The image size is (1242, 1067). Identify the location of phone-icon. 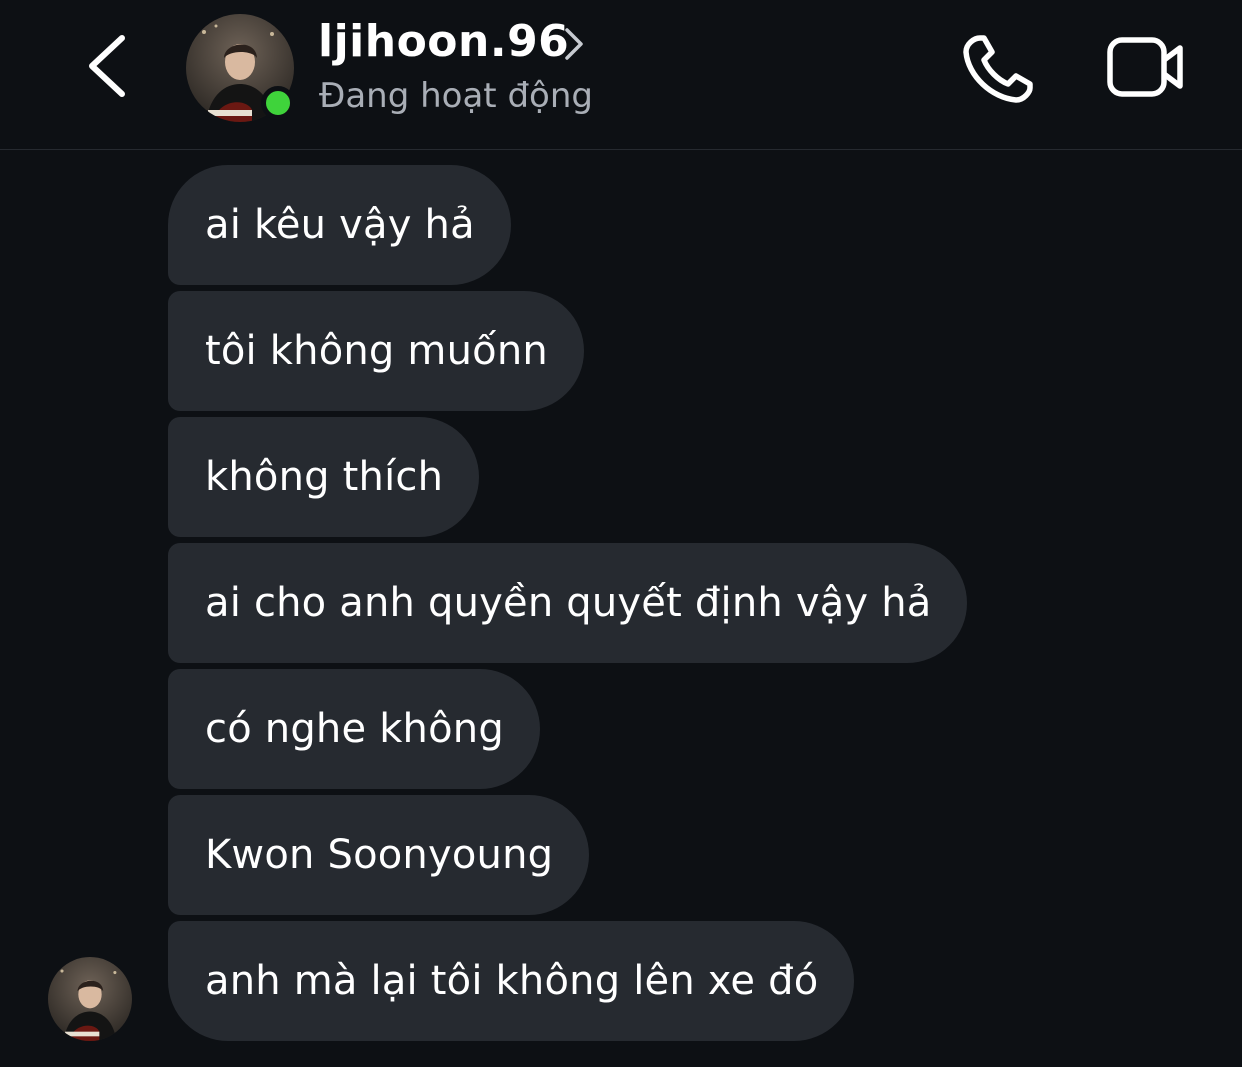
(998, 69).